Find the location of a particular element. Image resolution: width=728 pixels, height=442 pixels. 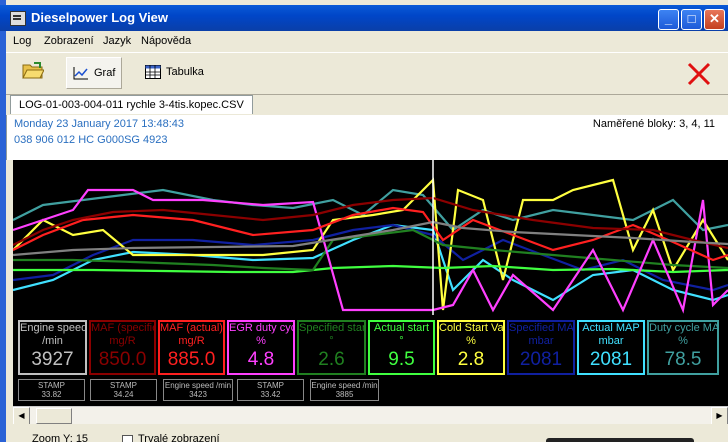

status-bar: Zoom Y: 15 Trvalé zobrazení is located at coordinates (367, 433).